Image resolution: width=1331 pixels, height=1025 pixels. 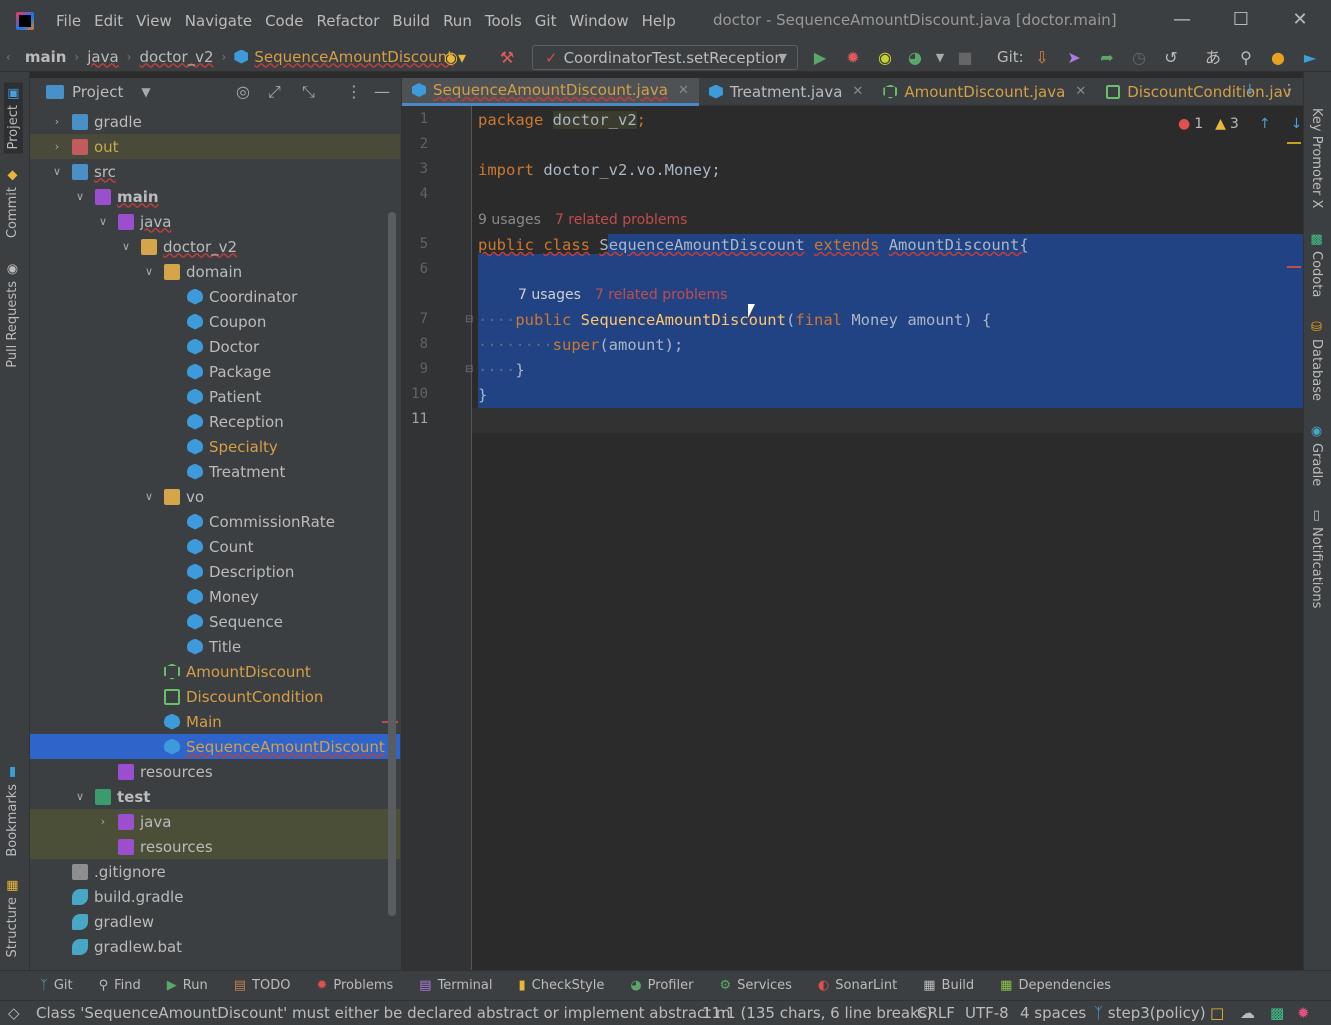 I want to click on tool-dependencies: ▦ Dependencies, so click(x=1055, y=985).